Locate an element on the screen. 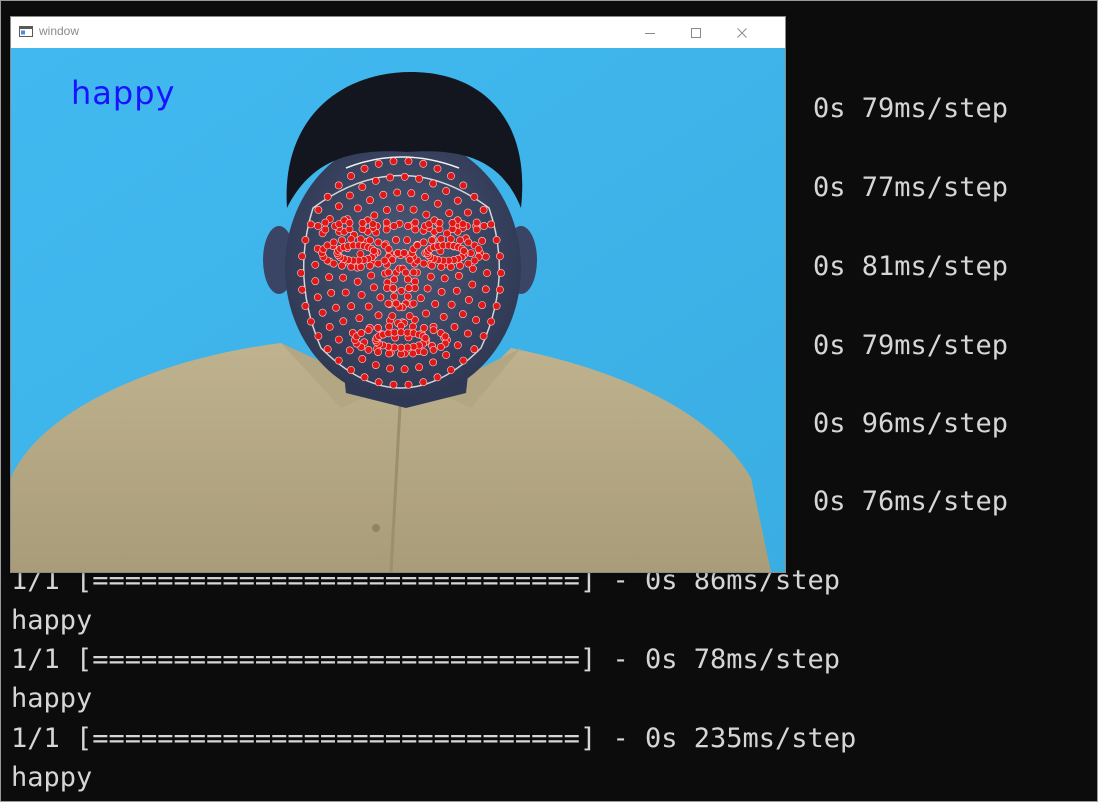  minimize-icon is located at coordinates (650, 33).